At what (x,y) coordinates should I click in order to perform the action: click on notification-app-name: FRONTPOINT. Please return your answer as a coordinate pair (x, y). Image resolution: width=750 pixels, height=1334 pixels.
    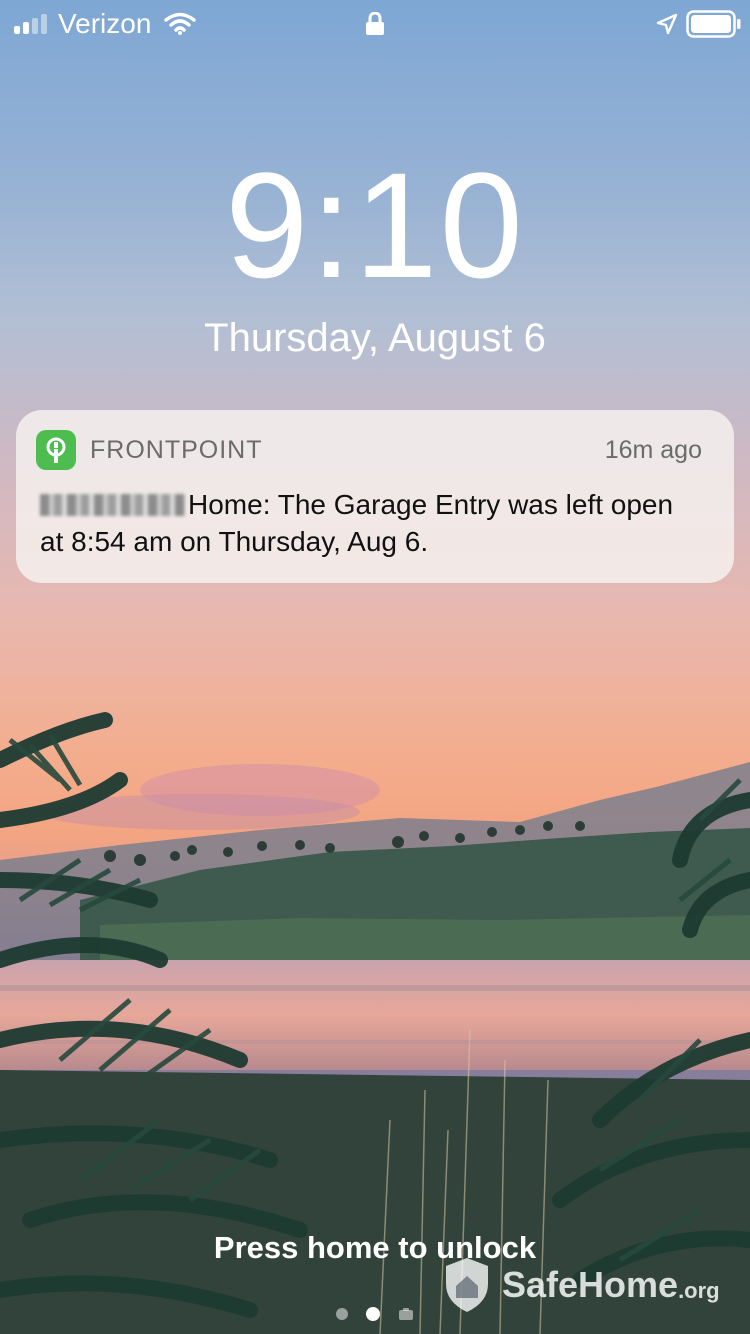
    Looking at the image, I should click on (176, 450).